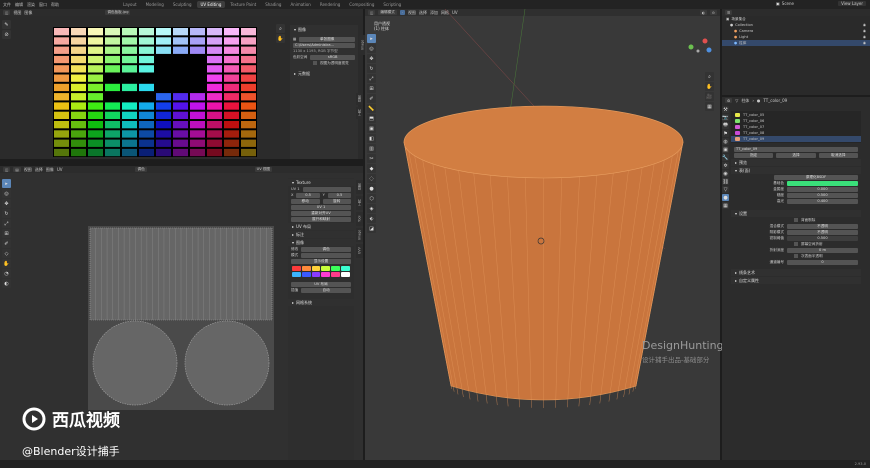  I want to click on workspace-tab: Rendering, so click(330, 4).